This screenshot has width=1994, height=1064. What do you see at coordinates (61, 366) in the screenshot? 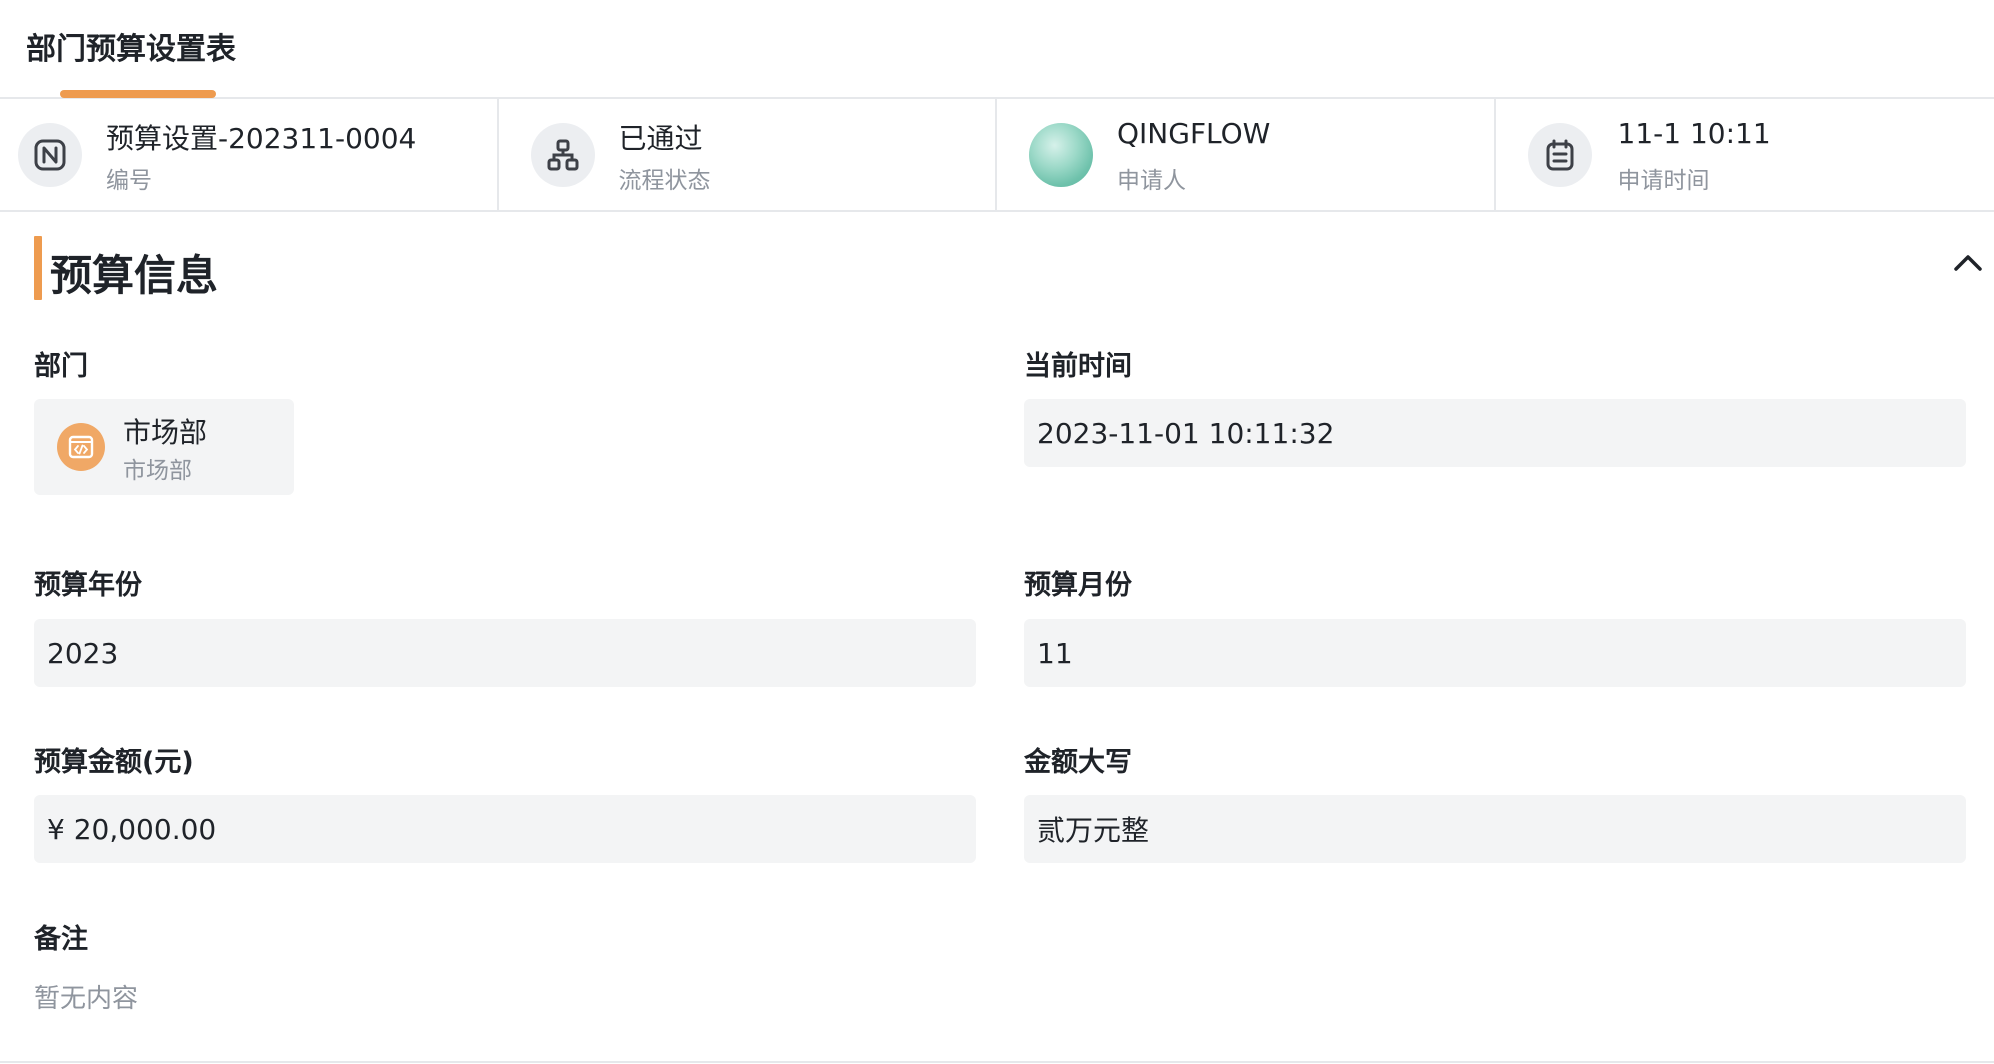
I see `department-label: 部门` at bounding box center [61, 366].